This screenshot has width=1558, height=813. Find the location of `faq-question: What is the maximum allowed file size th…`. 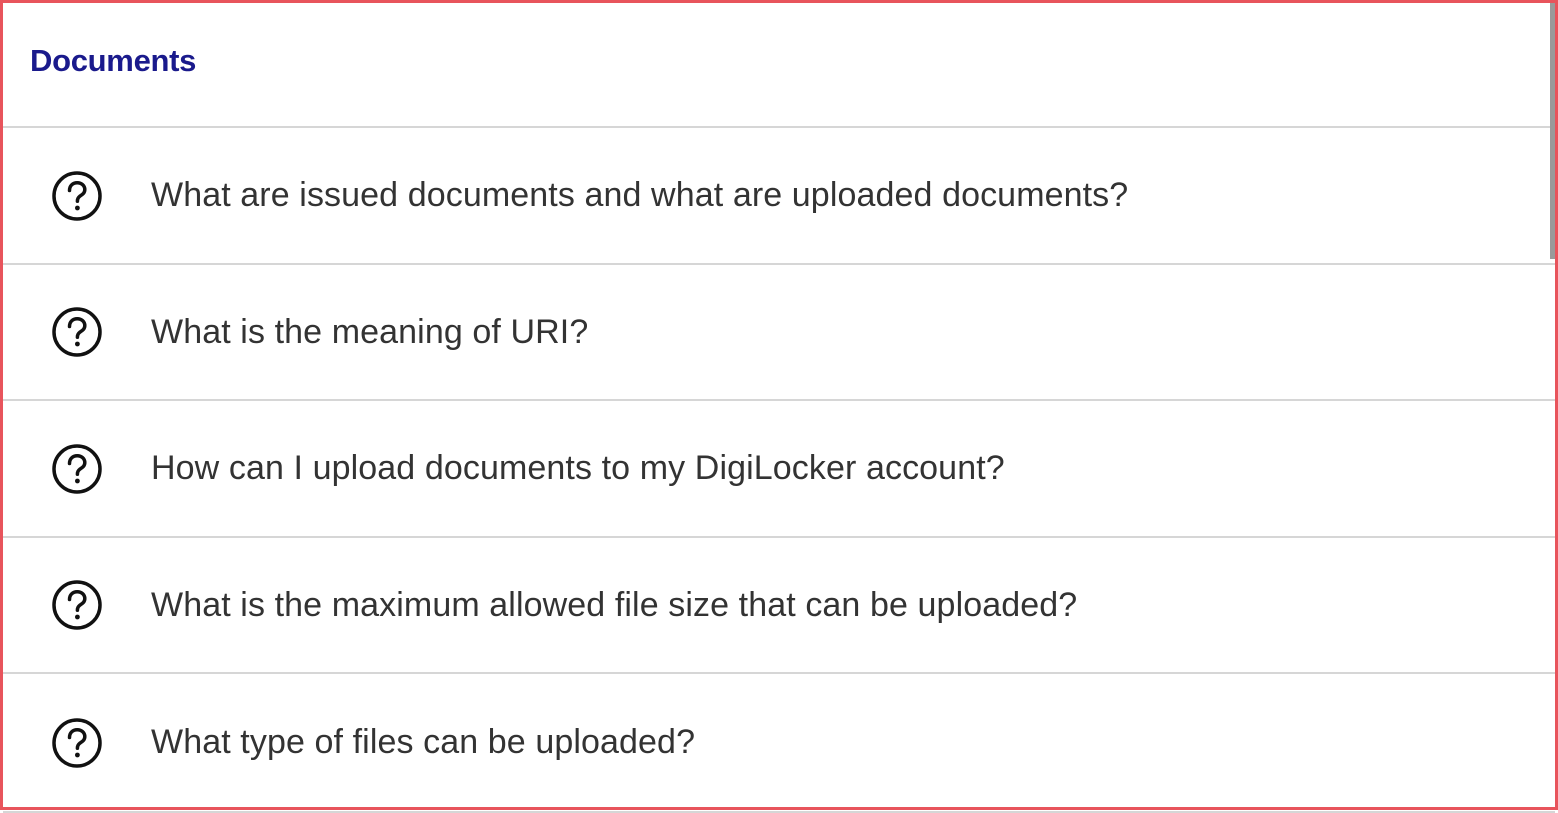

faq-question: What is the maximum allowed file size th… is located at coordinates (614, 604).